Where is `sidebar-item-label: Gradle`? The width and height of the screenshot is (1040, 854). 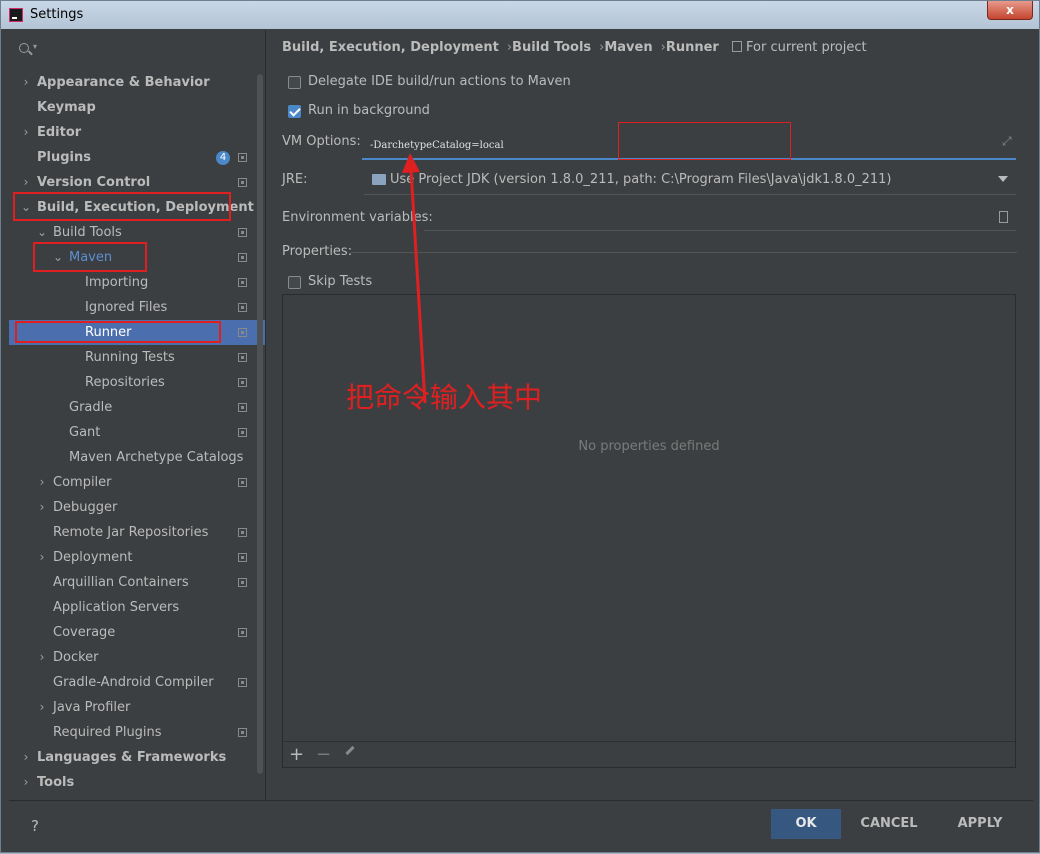
sidebar-item-label: Gradle is located at coordinates (91, 407).